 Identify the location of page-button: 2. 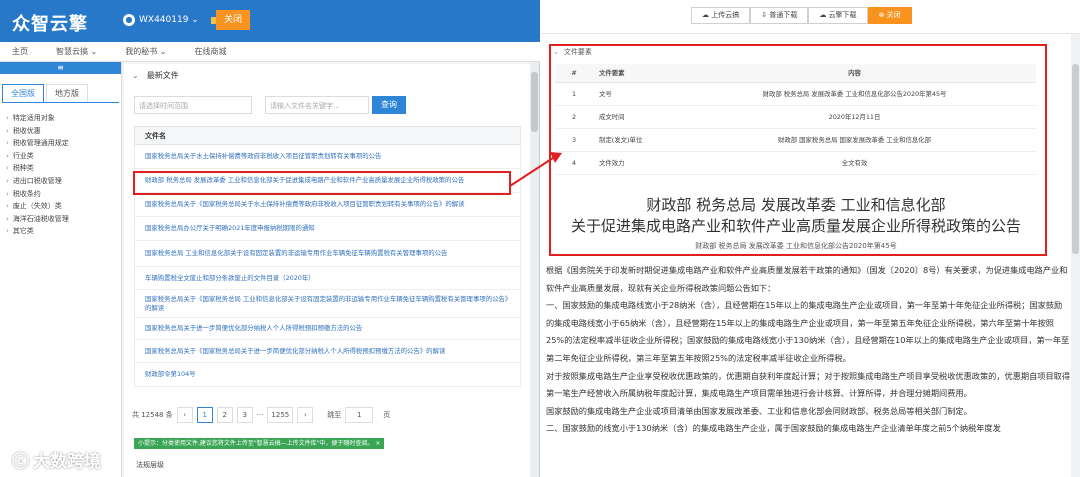
(224, 415).